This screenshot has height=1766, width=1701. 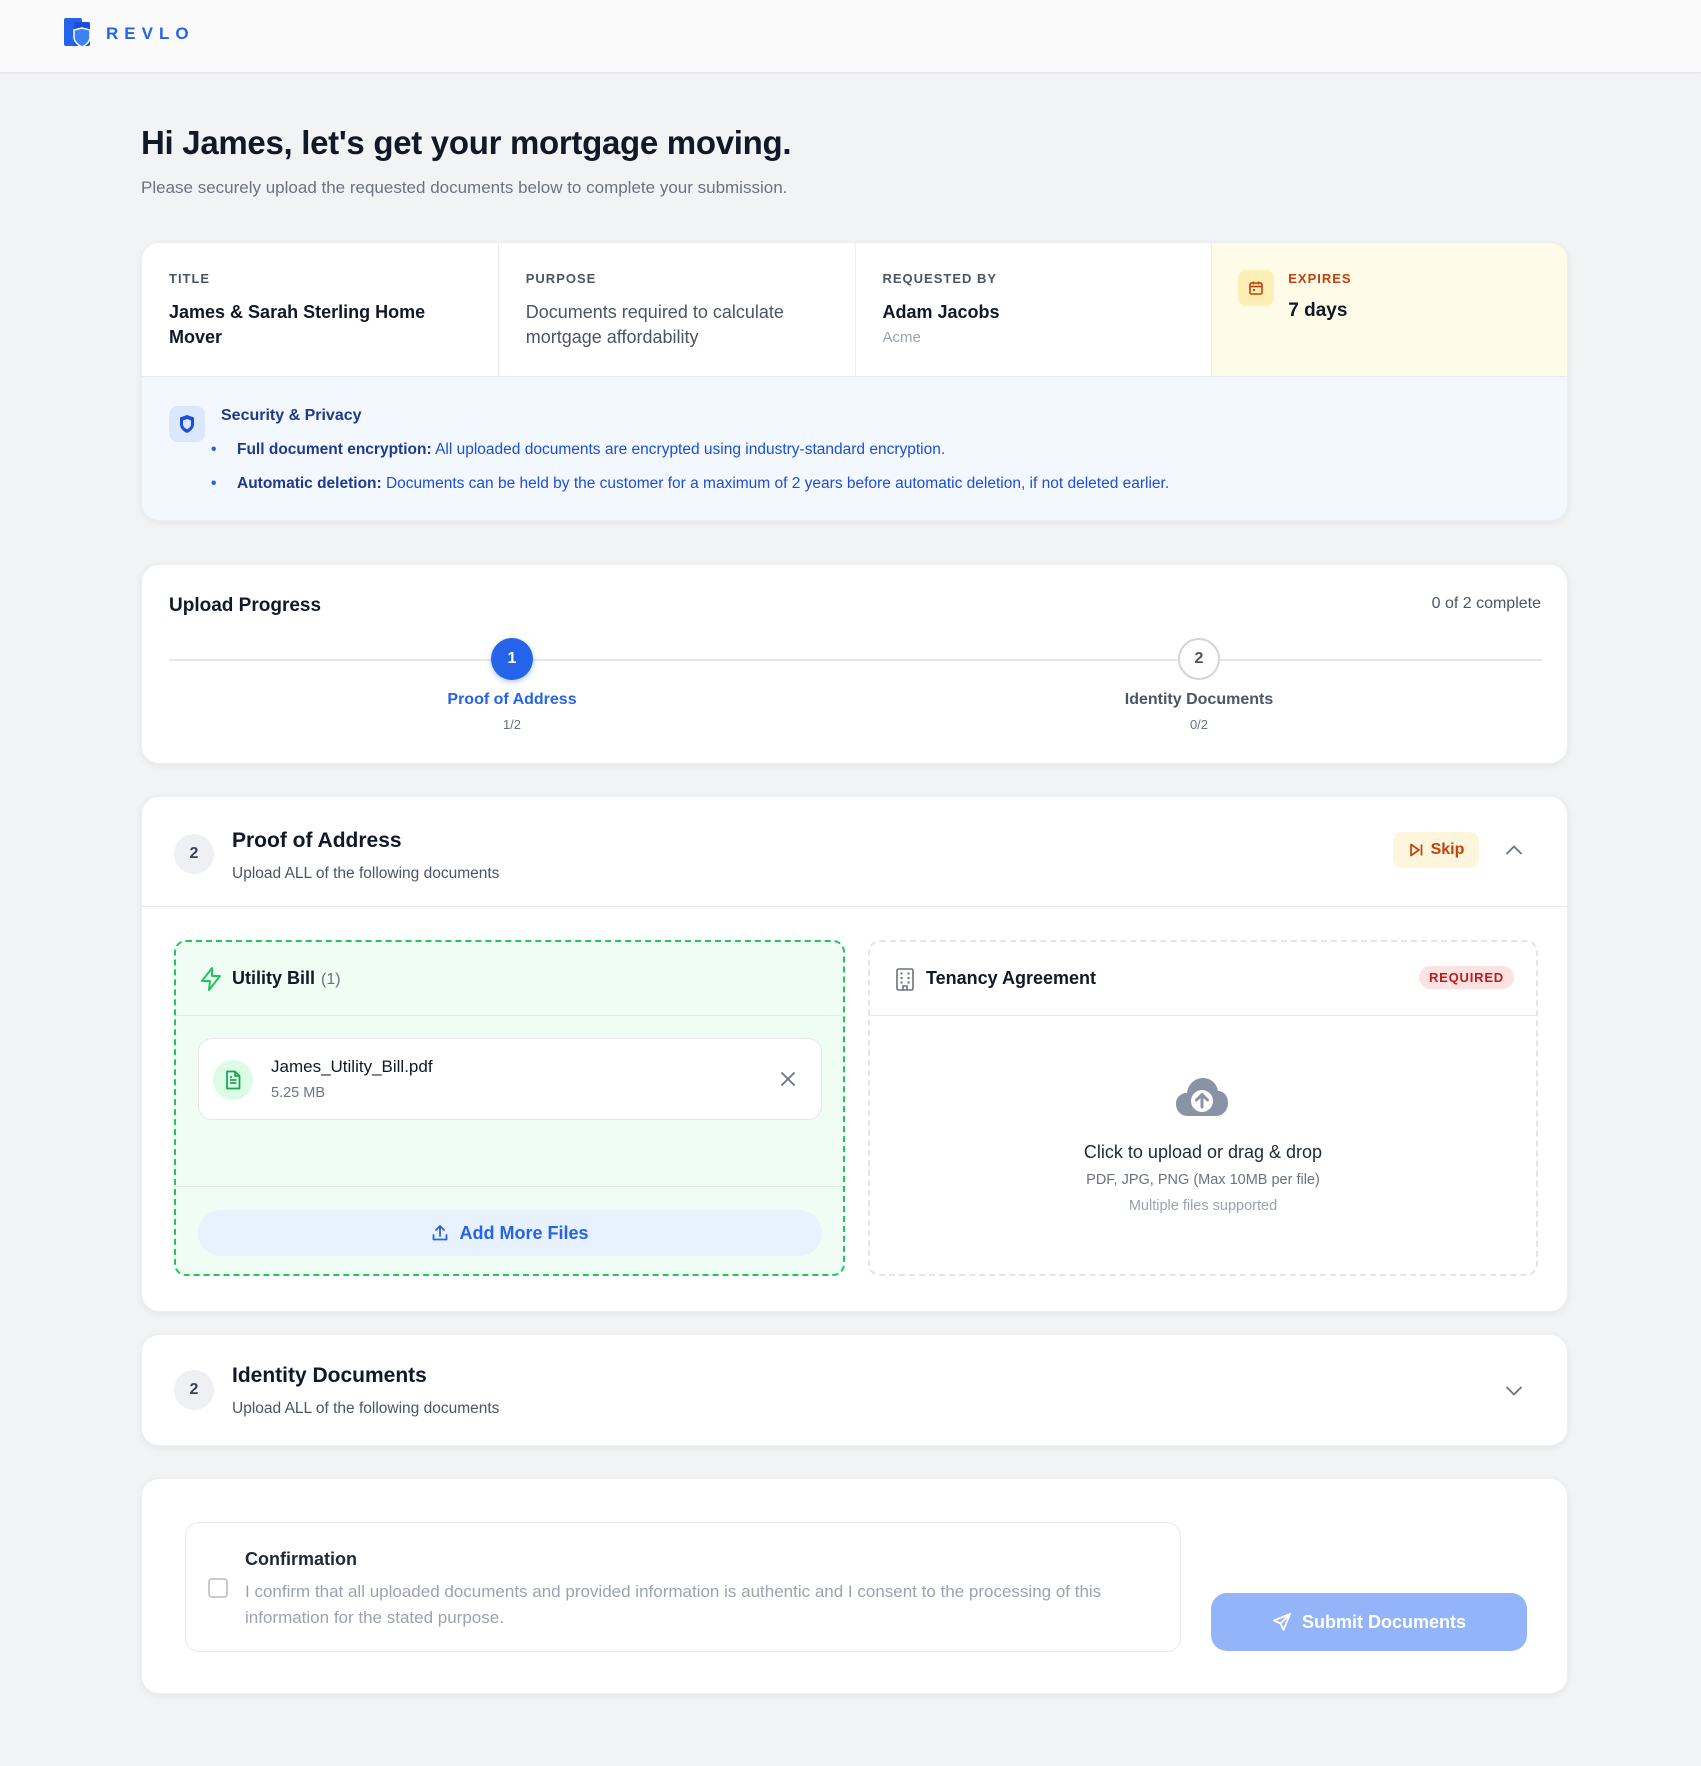 I want to click on upload-formats: PDF, JPG, PNG (Max 10MB per file), so click(x=1203, y=1180).